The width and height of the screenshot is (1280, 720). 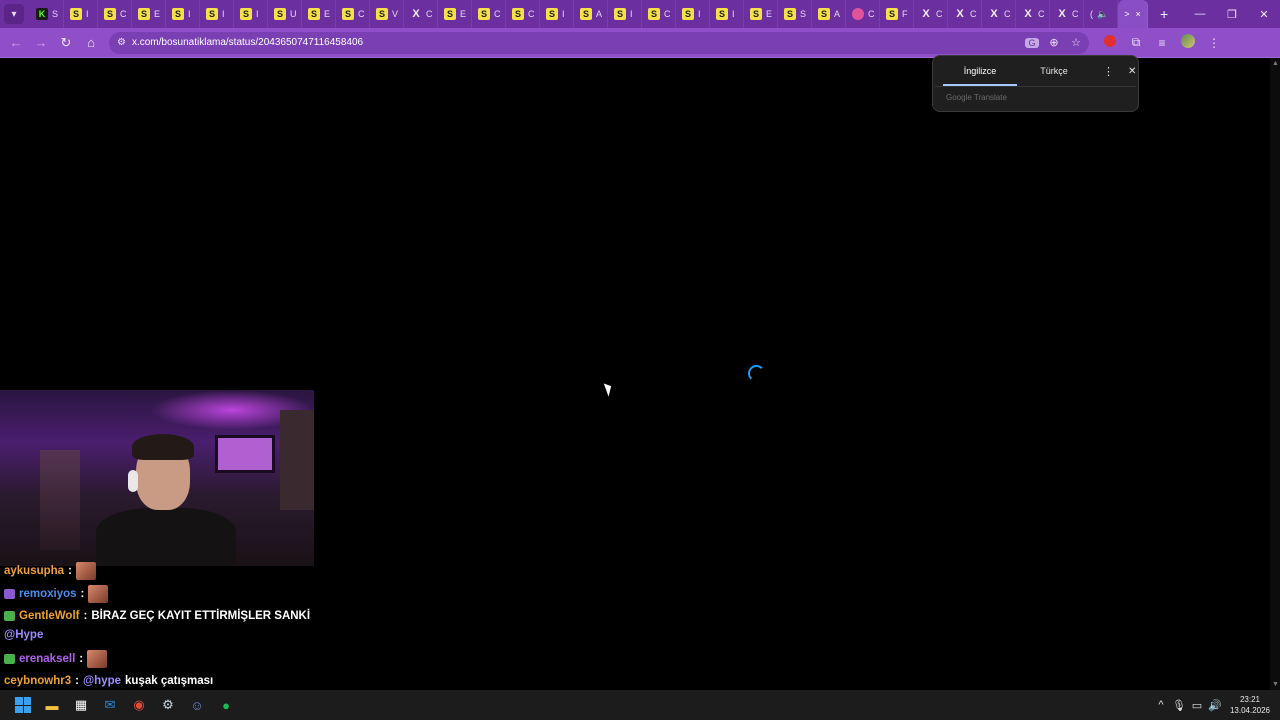 I want to click on spotify-icon: ●, so click(x=226, y=705).